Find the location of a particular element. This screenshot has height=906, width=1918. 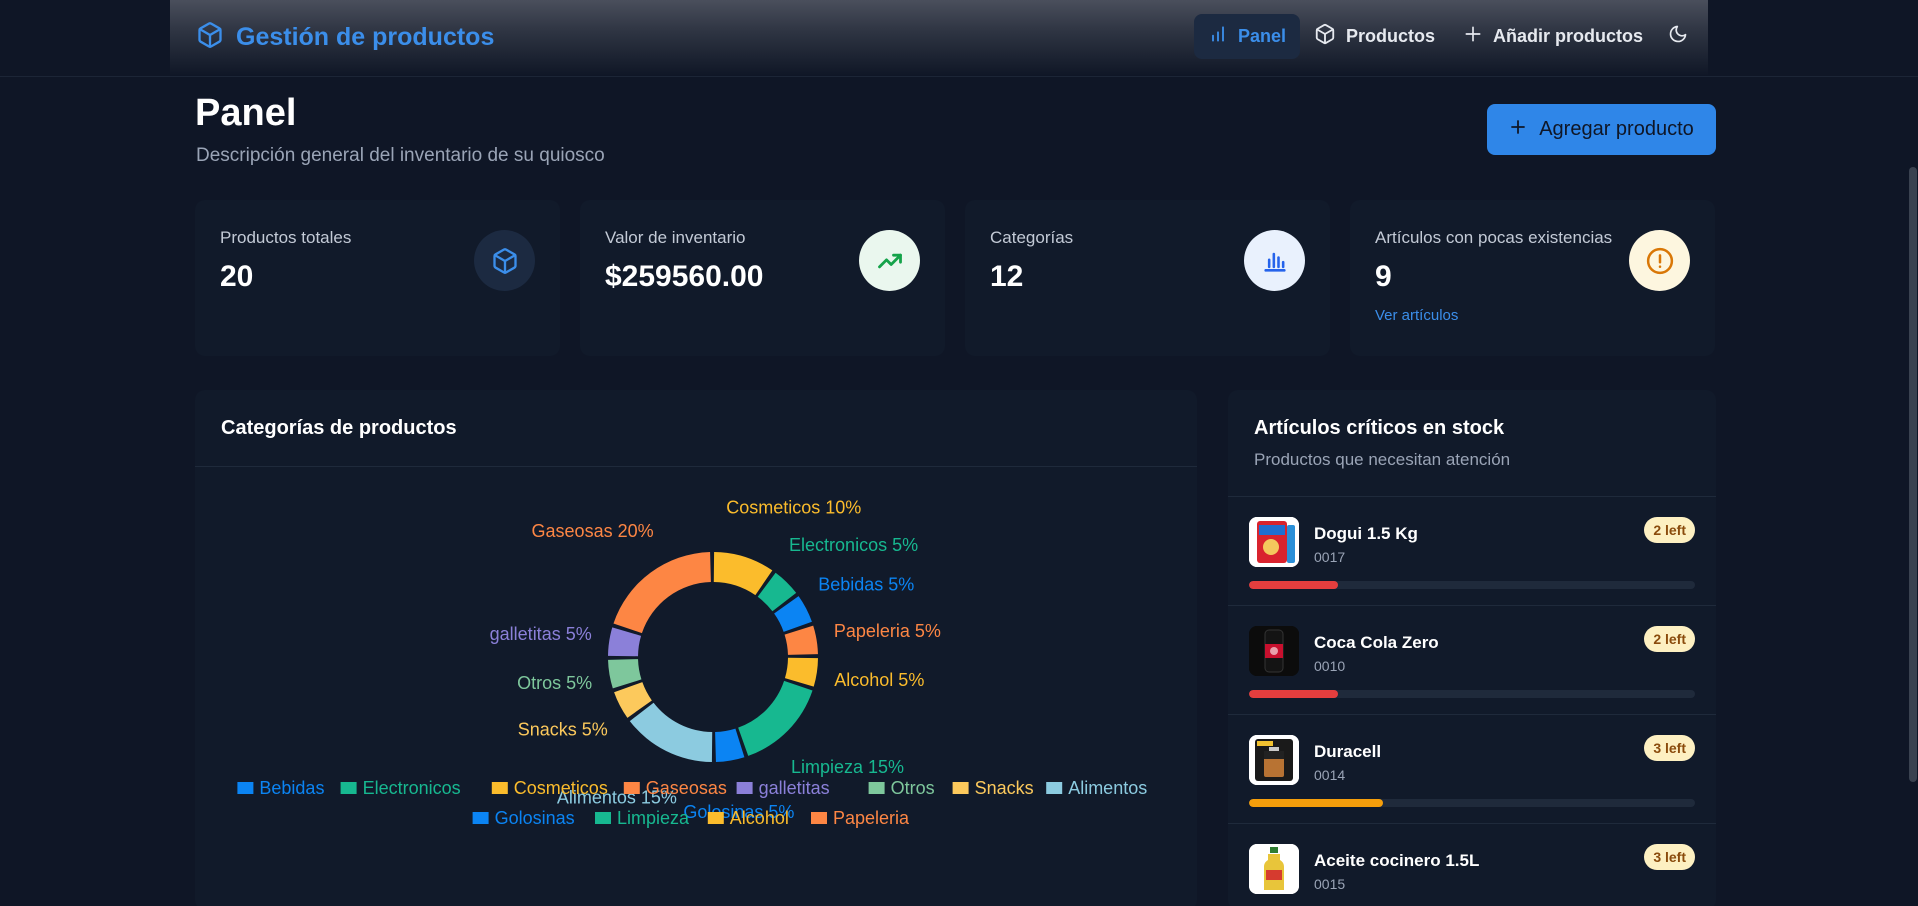

donut-slice-galletitas is located at coordinates (625, 642).